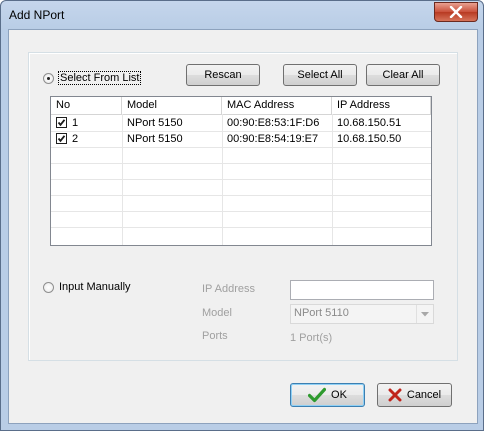 Image resolution: width=484 pixels, height=431 pixels. I want to click on cell-mac: 00:90:E8:54:19:E7, so click(273, 139).